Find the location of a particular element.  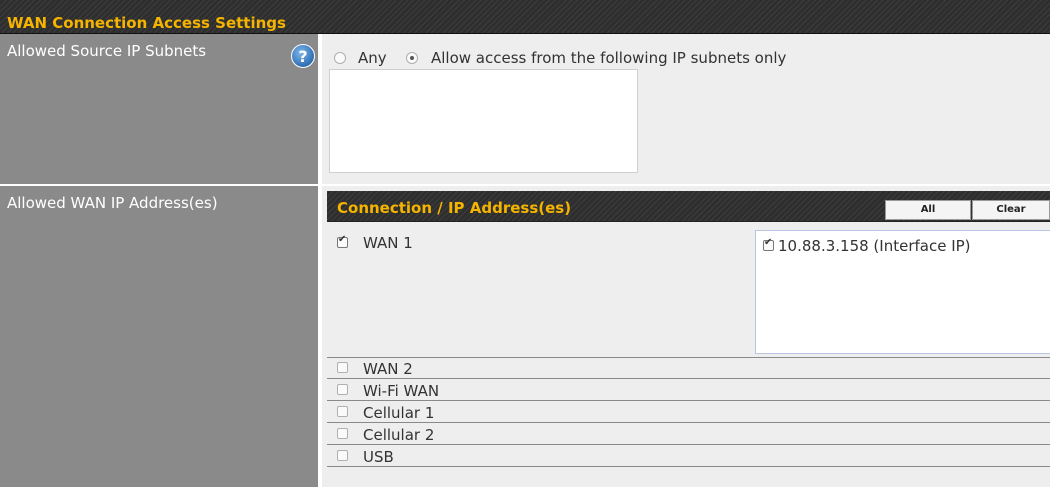

section-header: WAN Connection Access Settings is located at coordinates (525, 17).